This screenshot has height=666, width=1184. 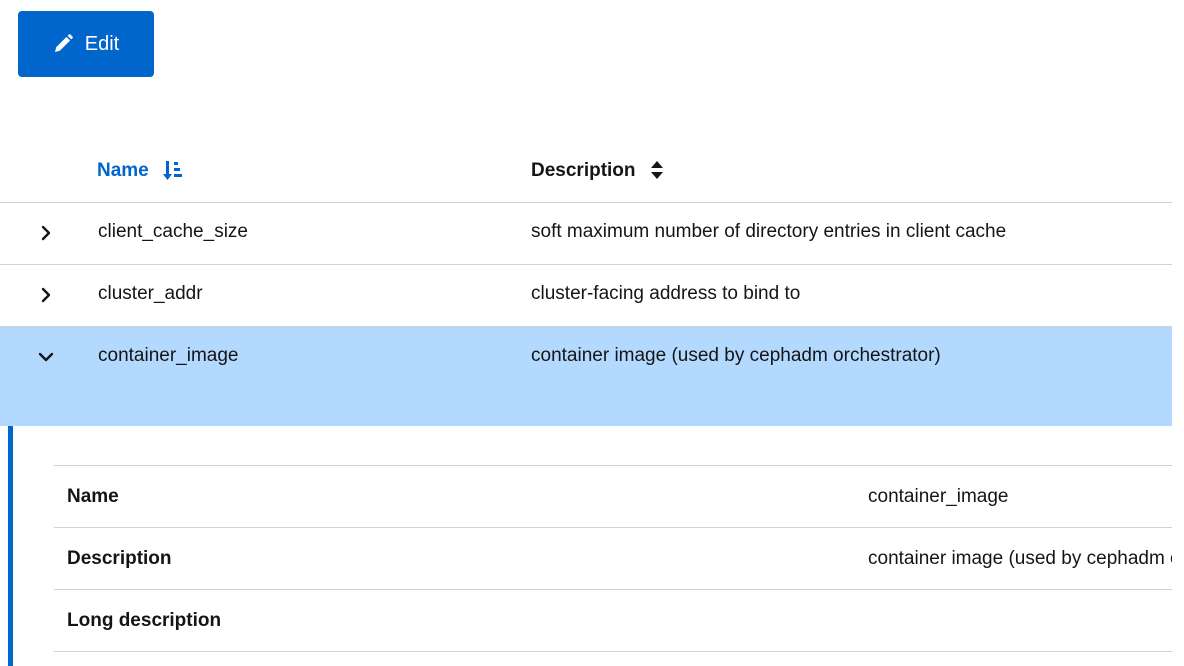 I want to click on details-label: Name, so click(x=93, y=496).